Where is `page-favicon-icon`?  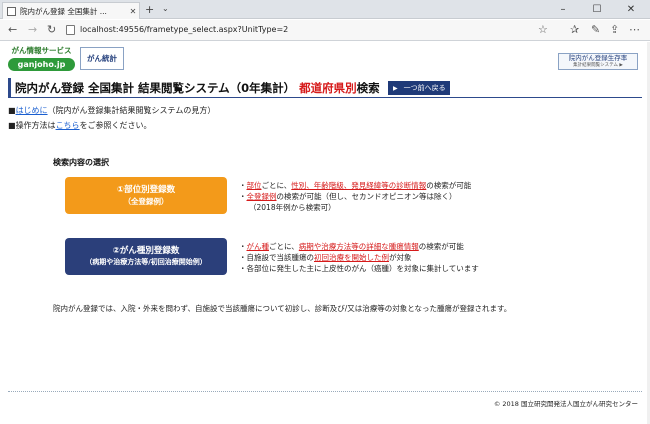
page-favicon-icon is located at coordinates (11, 11).